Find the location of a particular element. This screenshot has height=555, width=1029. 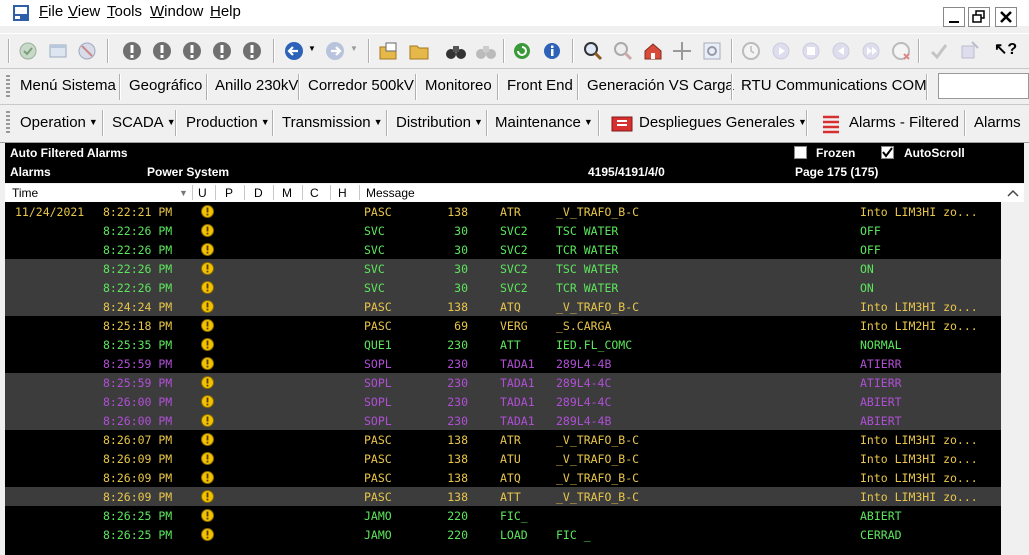

alarm-row: 8:25:35 PM QUE1 230 ATT IED.FL_COMC NORMAL is located at coordinates (503, 344).